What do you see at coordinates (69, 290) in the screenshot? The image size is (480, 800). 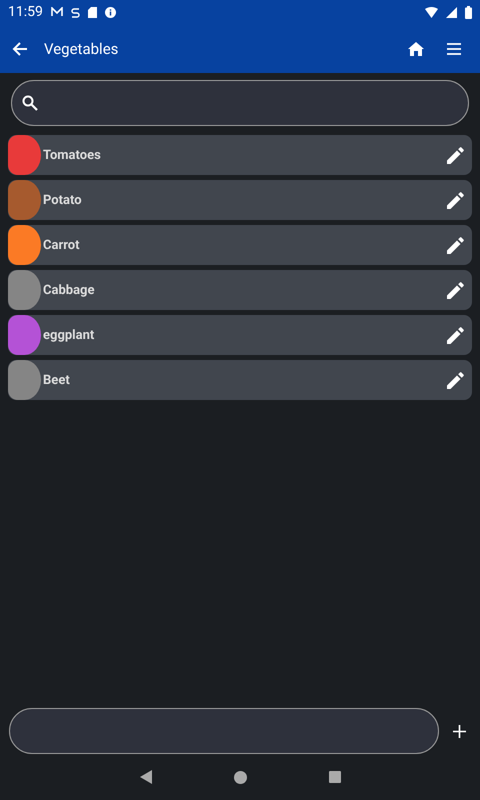 I see `item-name: Cabbage` at bounding box center [69, 290].